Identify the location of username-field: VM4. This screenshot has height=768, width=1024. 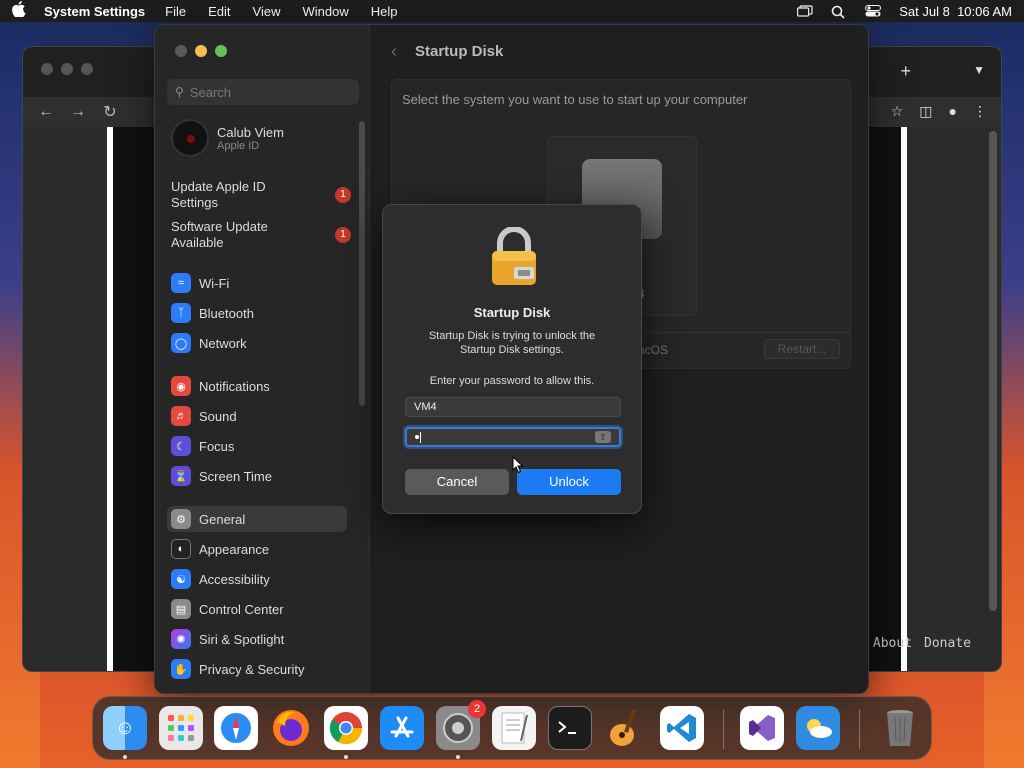
(513, 407).